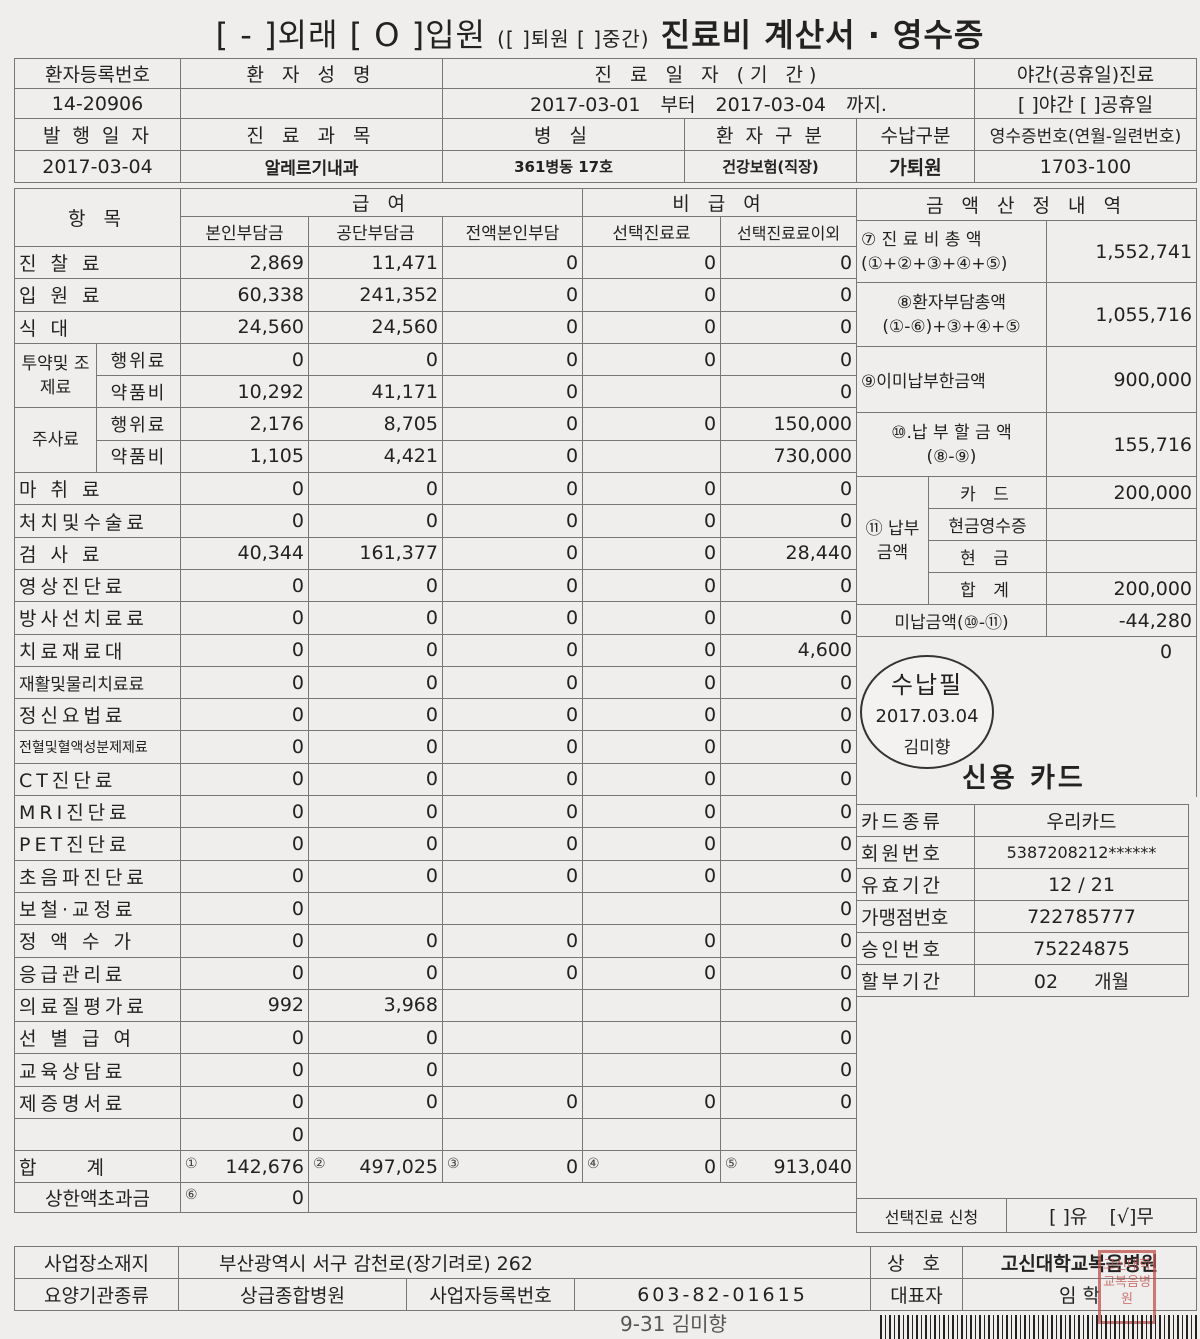  Describe the element at coordinates (1101, 1215) in the screenshot. I see `selective-options: [ ]유 [√]무` at that location.